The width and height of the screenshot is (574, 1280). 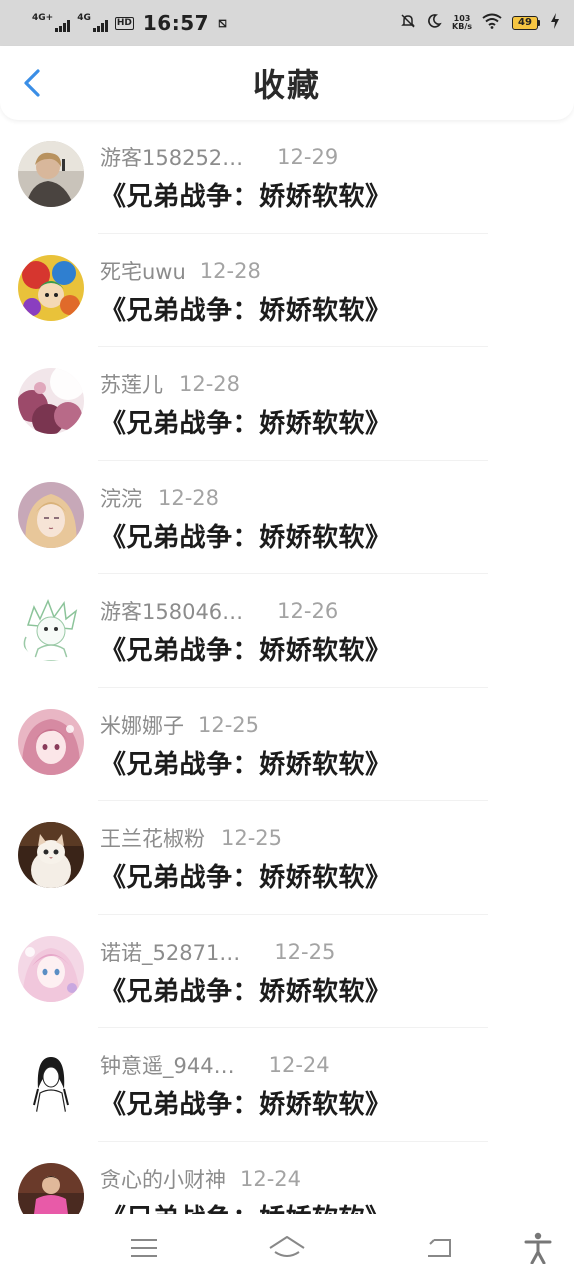 I want to click on item-username: 苏莲儿, so click(x=131, y=385).